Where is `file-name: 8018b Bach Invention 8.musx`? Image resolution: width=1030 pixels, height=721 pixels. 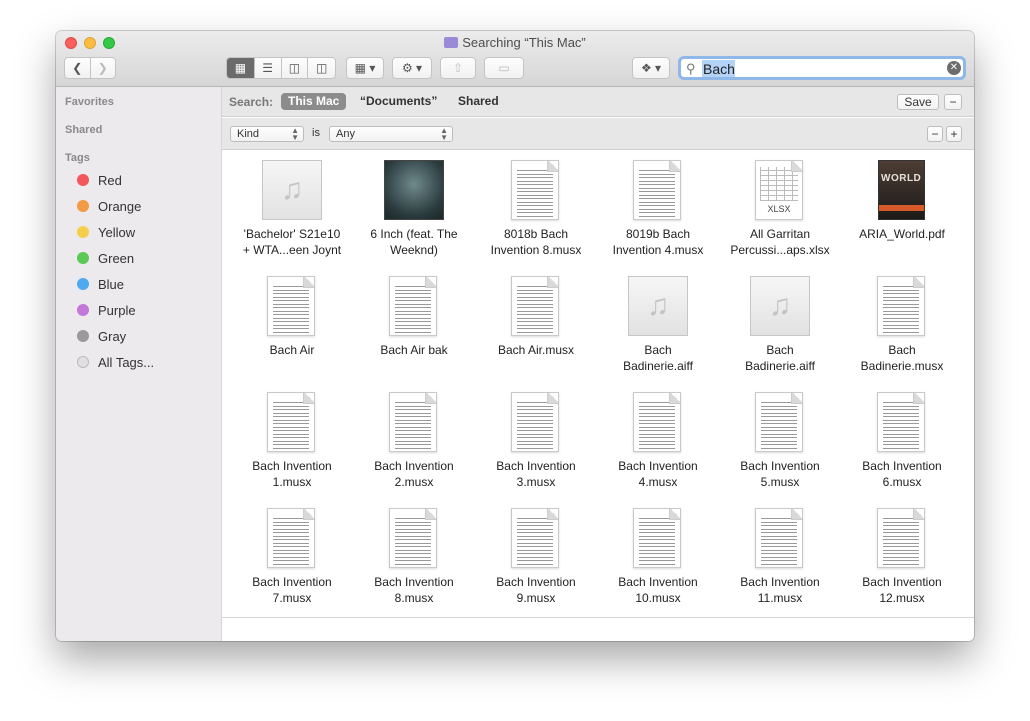 file-name: 8018b Bach Invention 8.musx is located at coordinates (536, 242).